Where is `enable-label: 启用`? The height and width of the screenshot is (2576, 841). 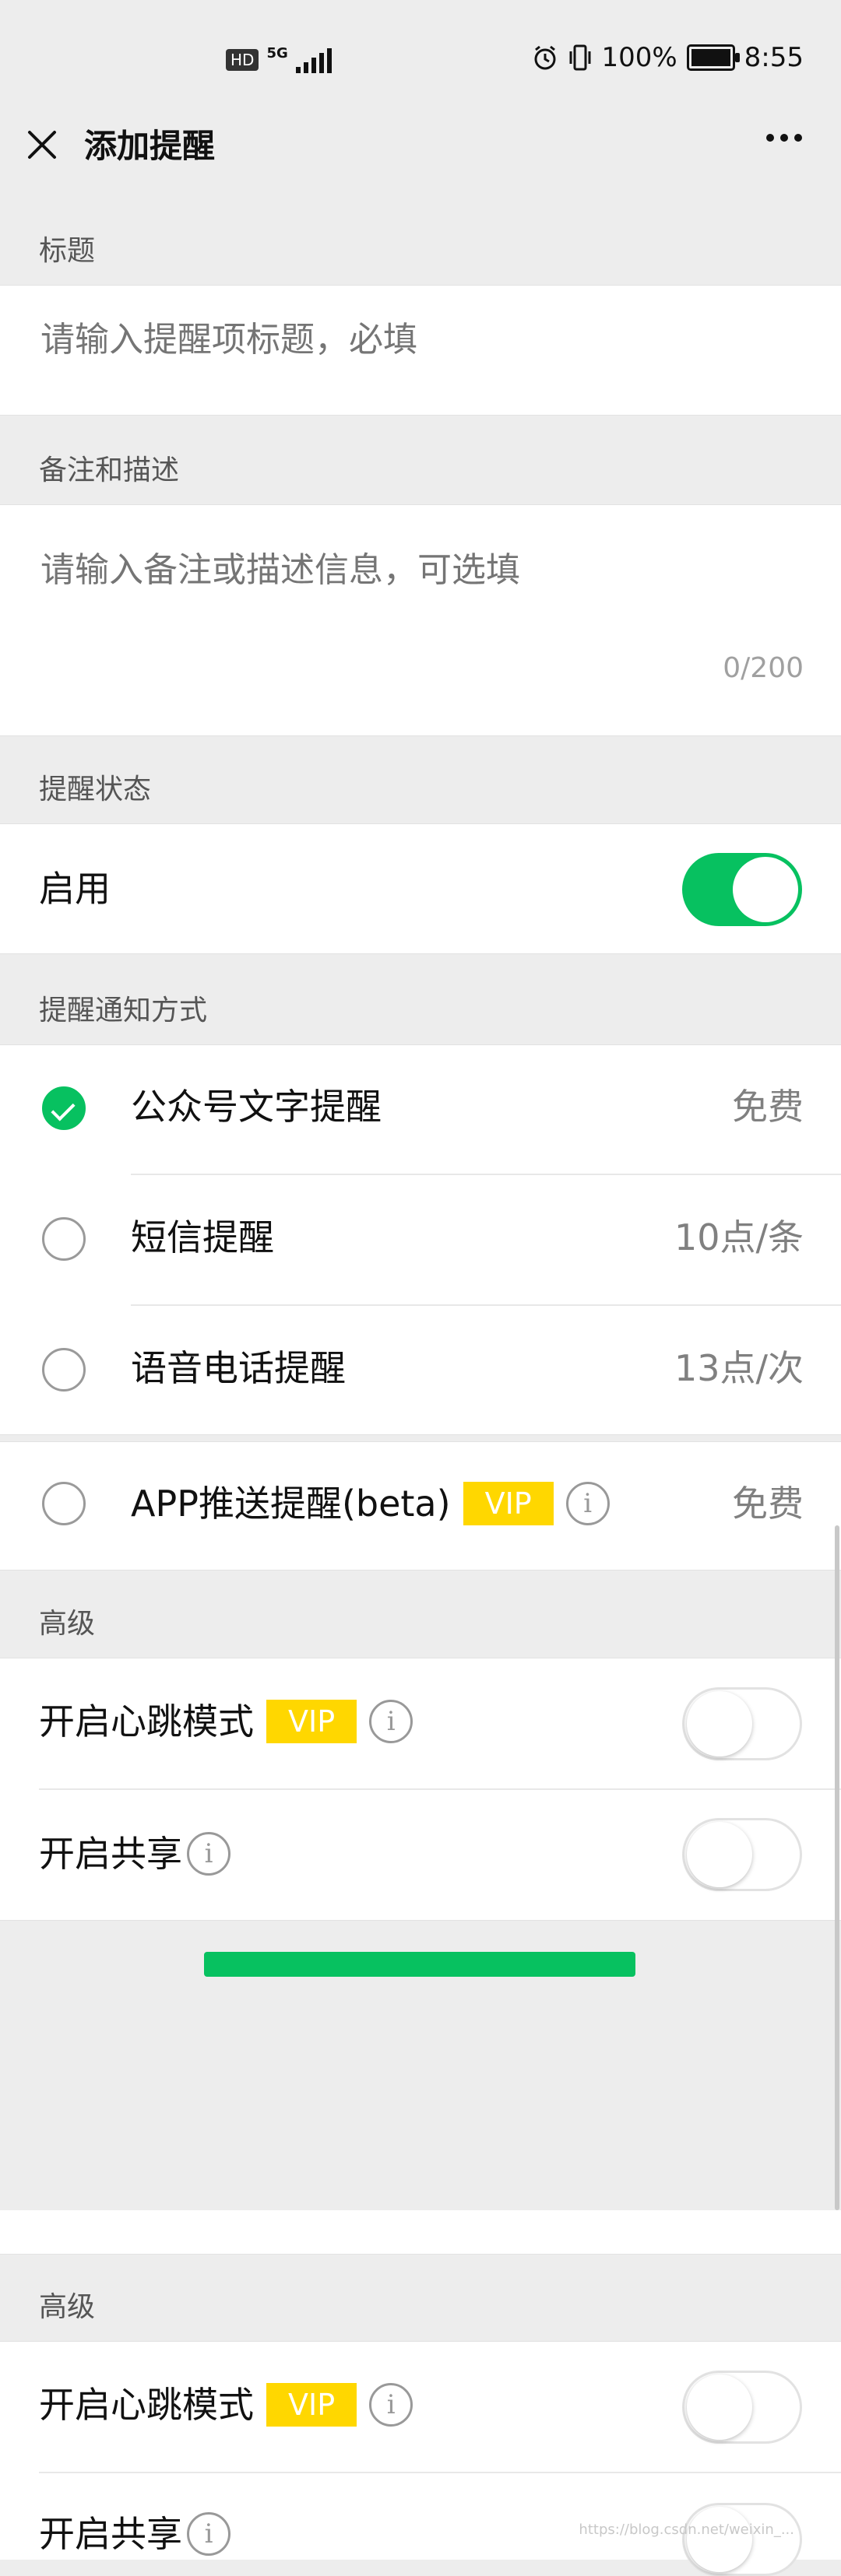 enable-label: 启用 is located at coordinates (75, 889).